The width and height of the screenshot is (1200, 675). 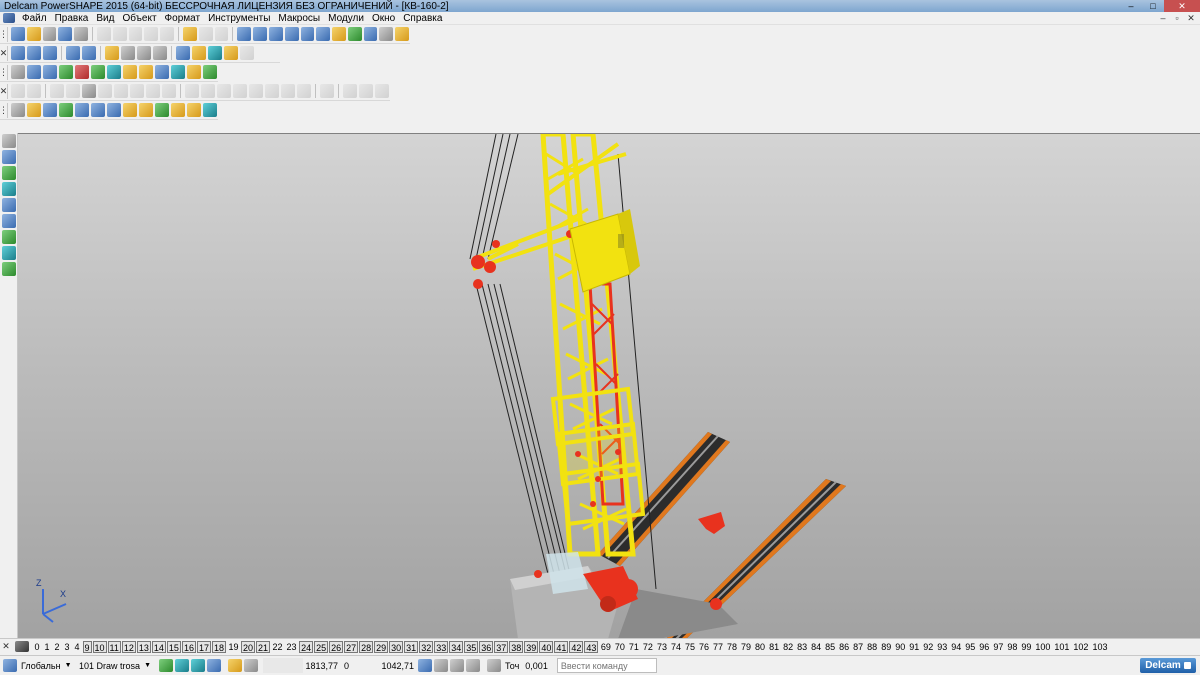 What do you see at coordinates (1012, 647) in the screenshot?
I see `level-button: 98` at bounding box center [1012, 647].